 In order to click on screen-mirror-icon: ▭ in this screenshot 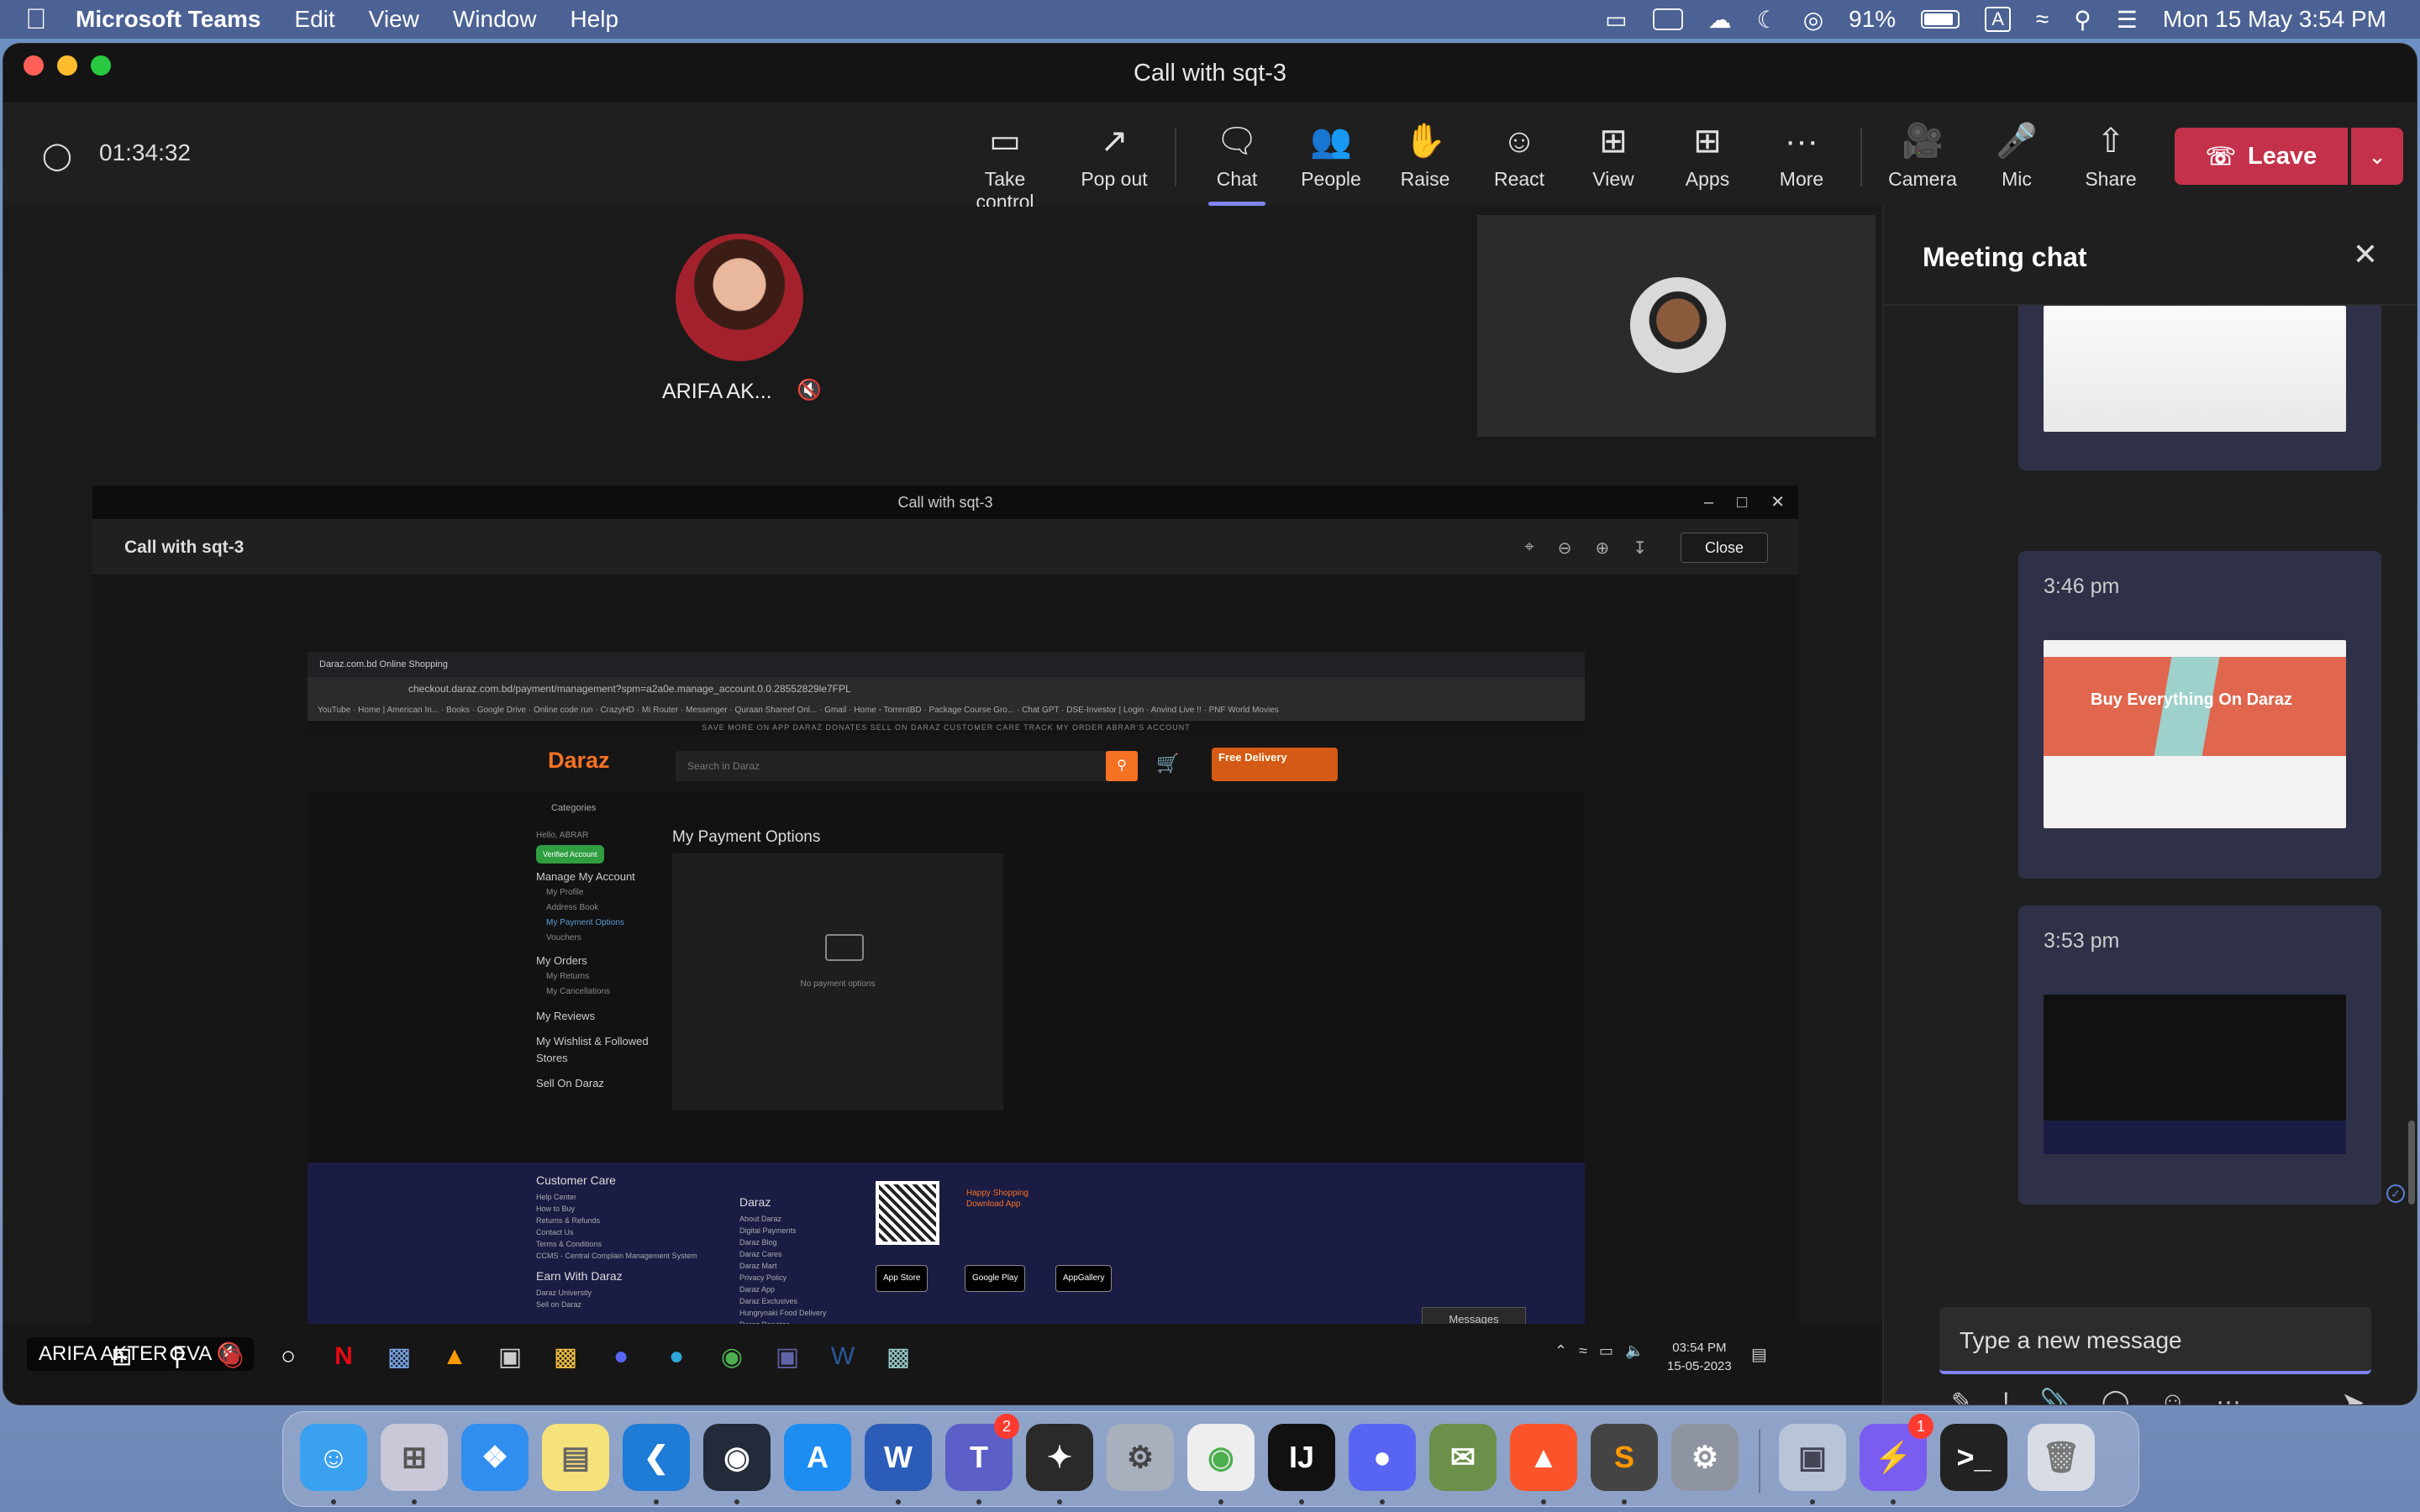, I will do `click(1616, 20)`.